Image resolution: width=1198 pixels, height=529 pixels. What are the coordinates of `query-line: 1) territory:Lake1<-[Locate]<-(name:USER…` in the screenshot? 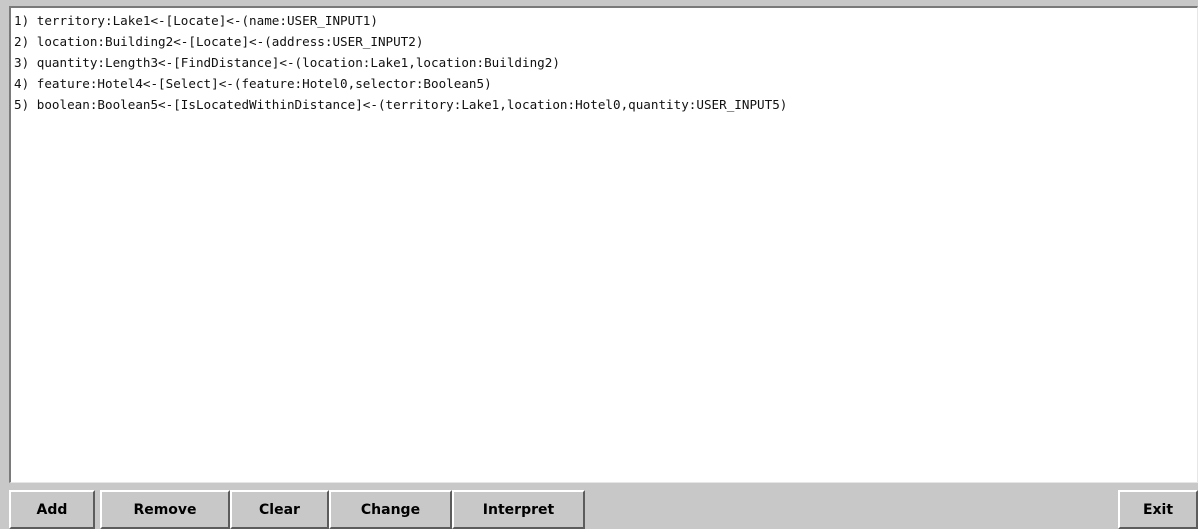 It's located at (605, 20).